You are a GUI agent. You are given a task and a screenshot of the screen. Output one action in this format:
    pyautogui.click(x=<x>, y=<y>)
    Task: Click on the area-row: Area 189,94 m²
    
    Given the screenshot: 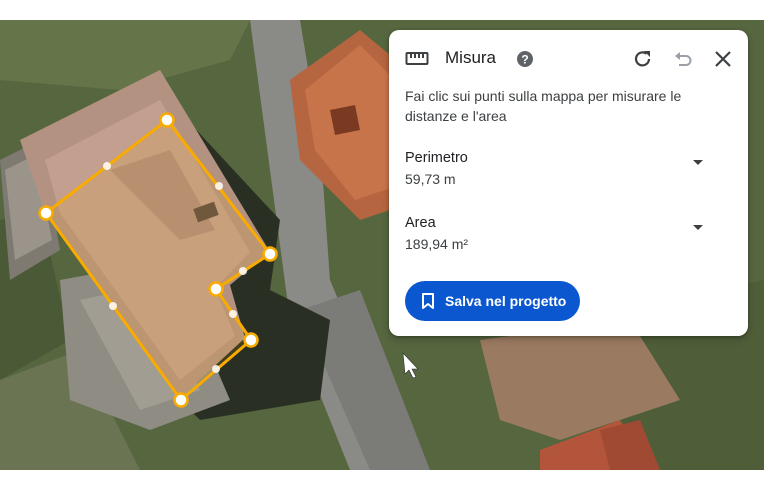 What is the action you would take?
    pyautogui.click(x=565, y=237)
    